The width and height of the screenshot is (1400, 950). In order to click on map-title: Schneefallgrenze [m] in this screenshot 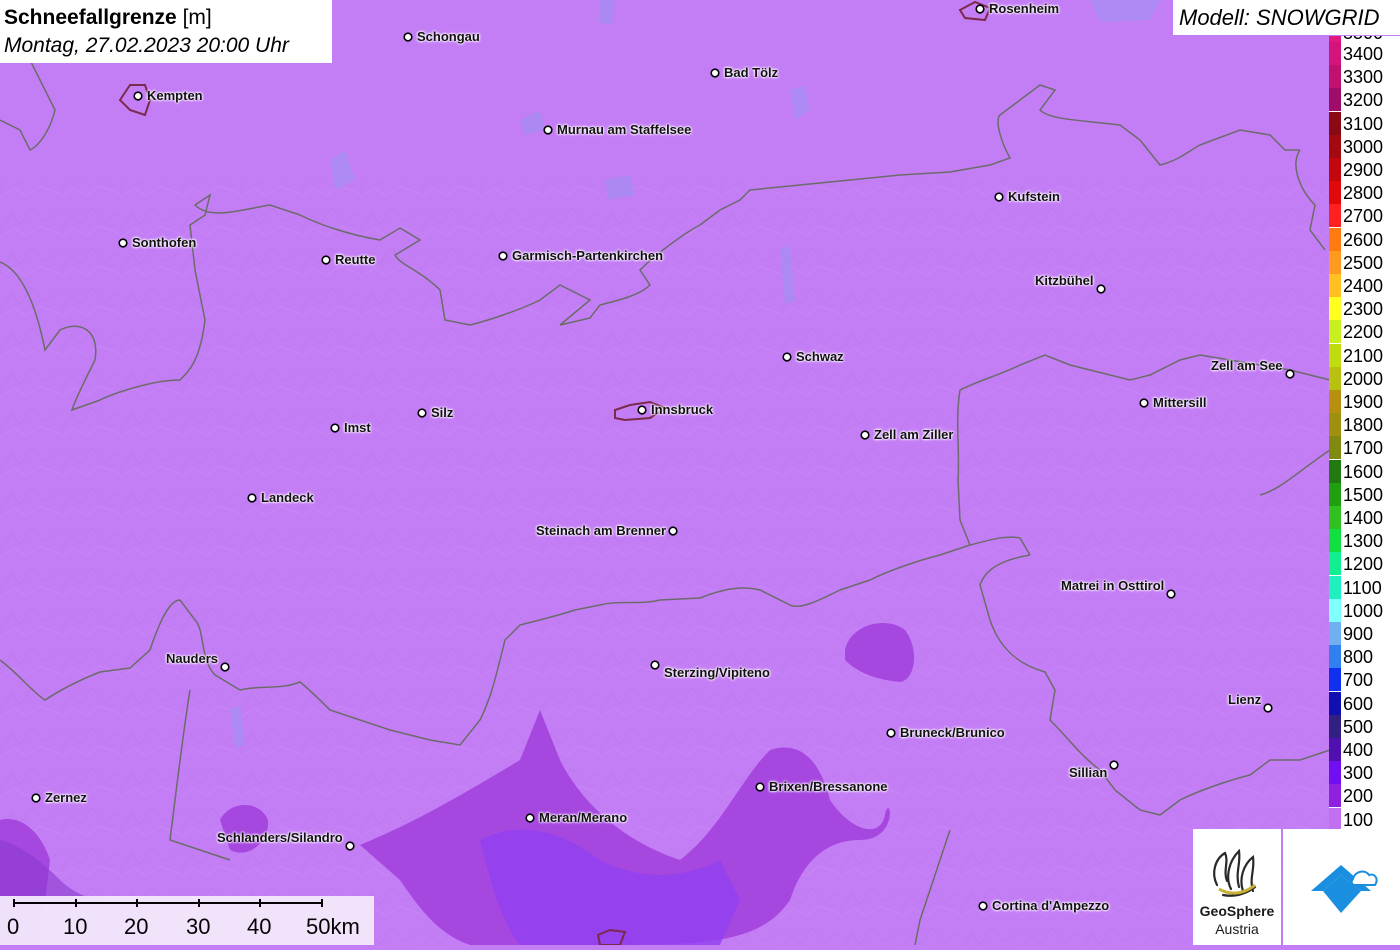, I will do `click(165, 18)`.